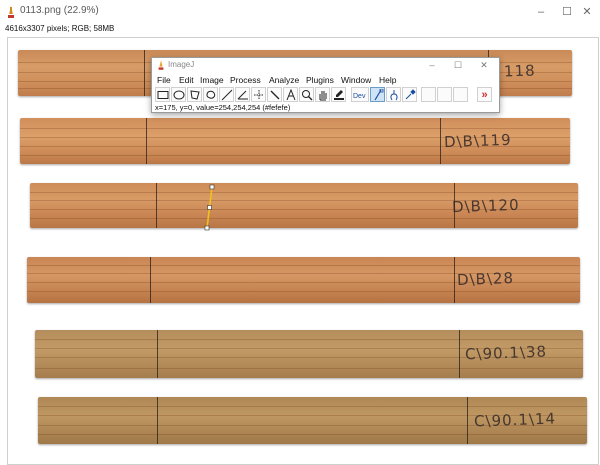 The width and height of the screenshot is (600, 465). I want to click on imagej-status-bar: x=175, y=0, value=254,254,254 (#fefefe), so click(223, 107).